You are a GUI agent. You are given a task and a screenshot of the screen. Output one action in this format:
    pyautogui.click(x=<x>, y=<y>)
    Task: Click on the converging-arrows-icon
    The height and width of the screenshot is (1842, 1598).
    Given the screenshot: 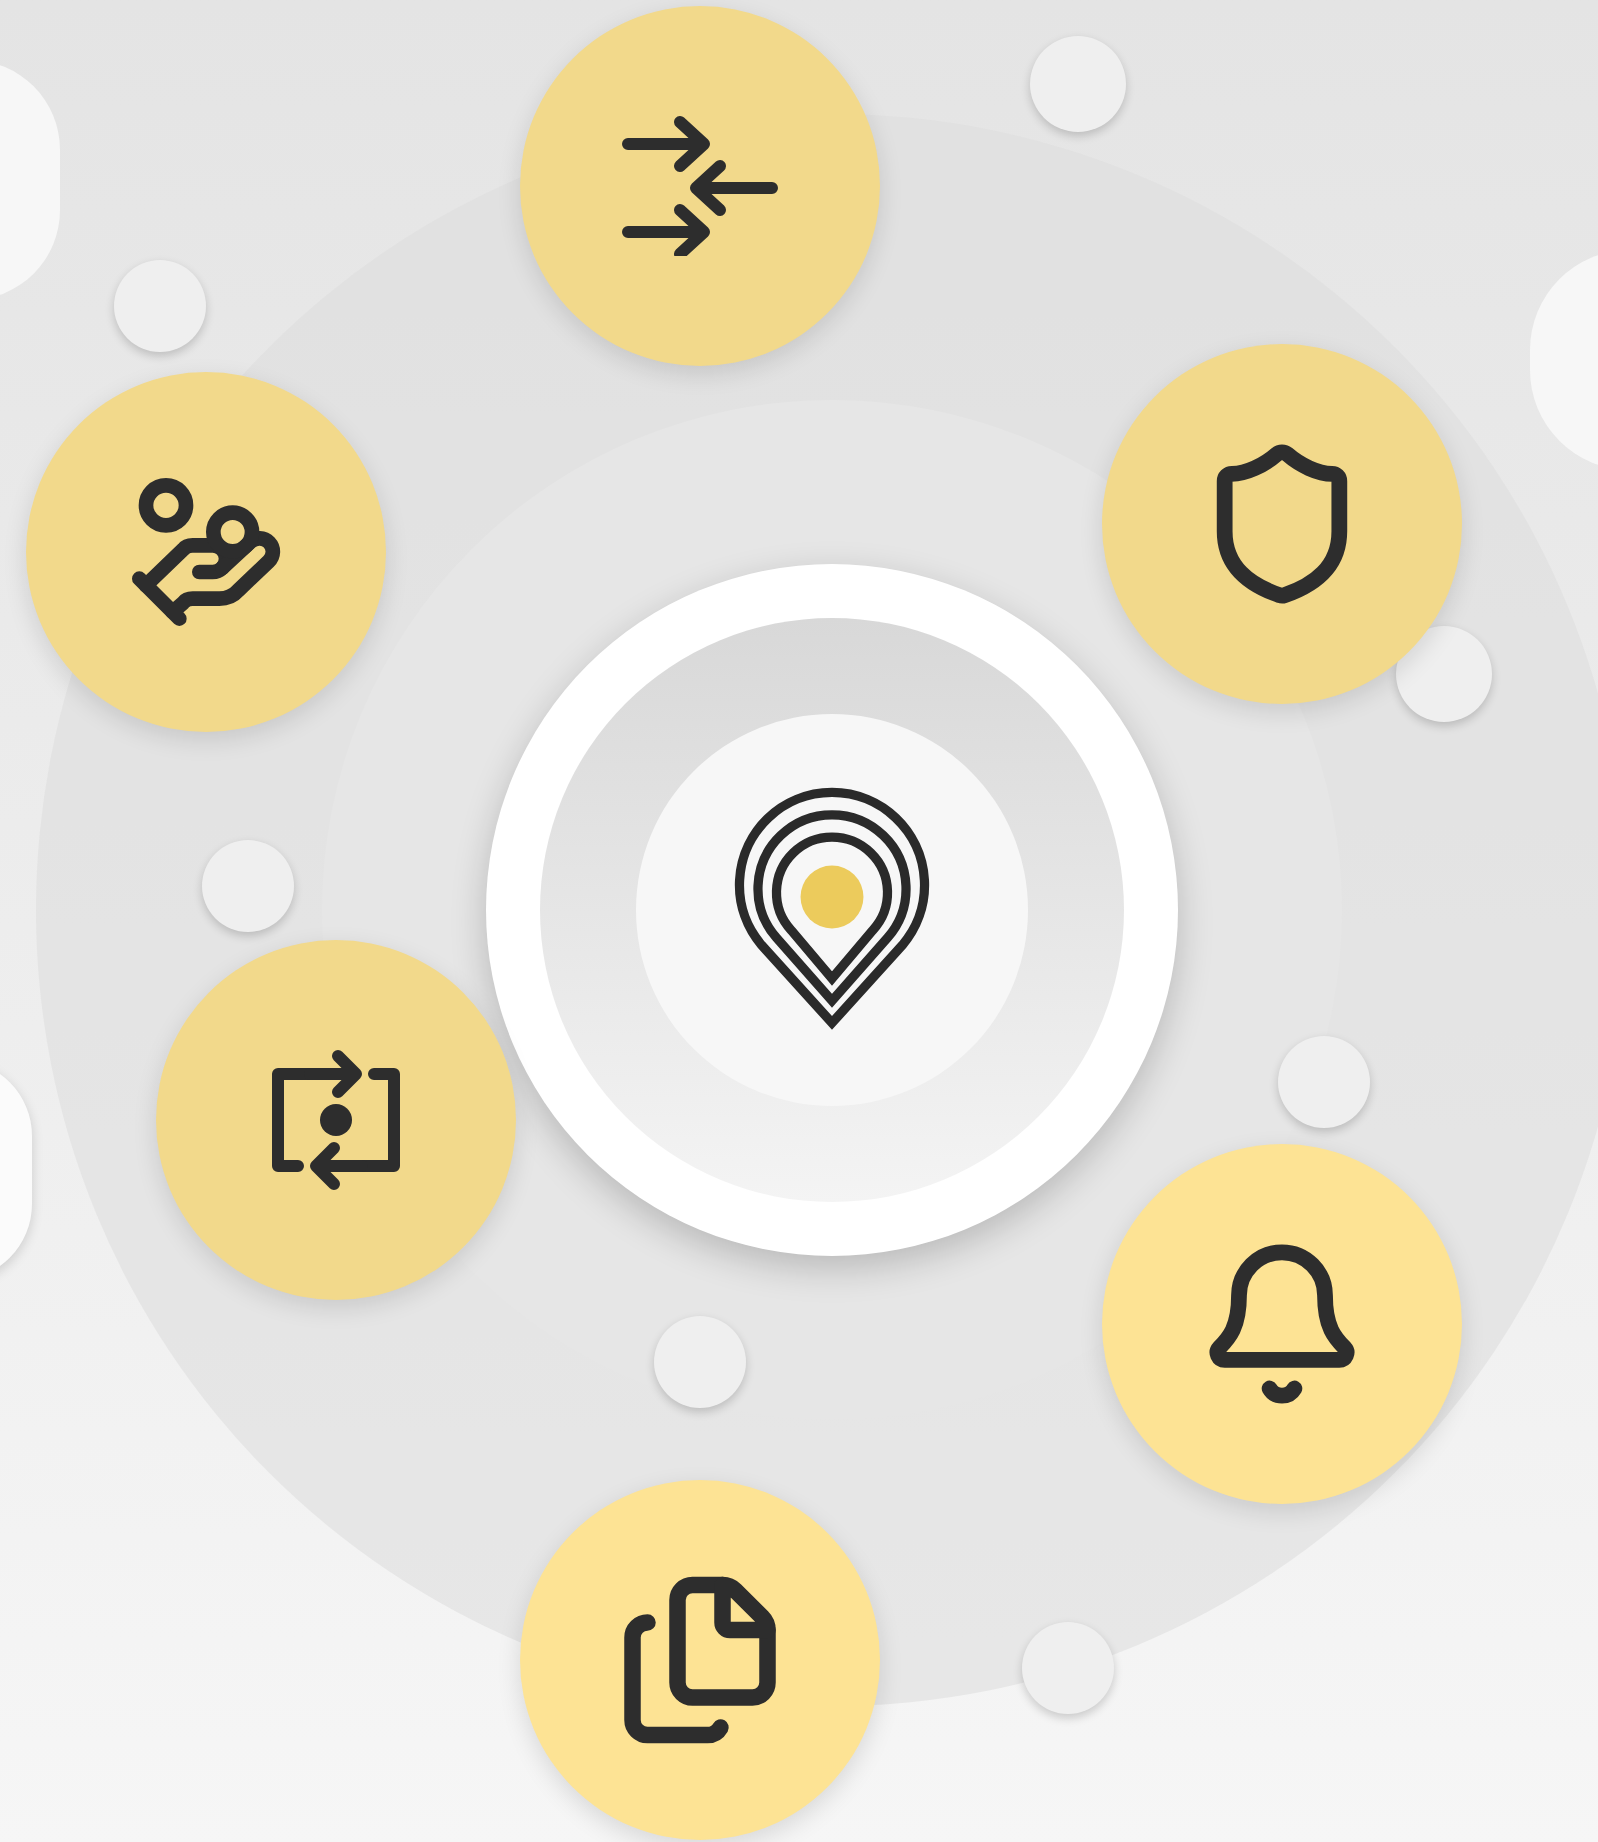 What is the action you would take?
    pyautogui.click(x=700, y=186)
    